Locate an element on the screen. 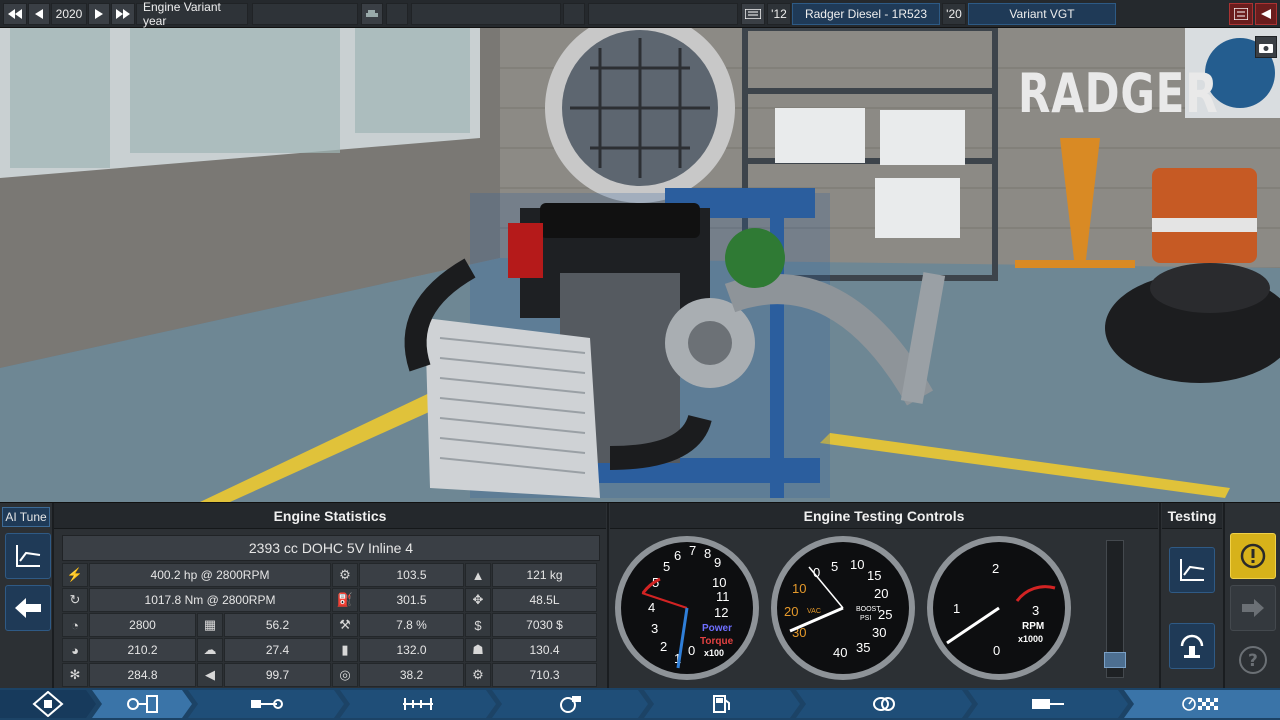  svg-text: 15 is located at coordinates (874, 575).